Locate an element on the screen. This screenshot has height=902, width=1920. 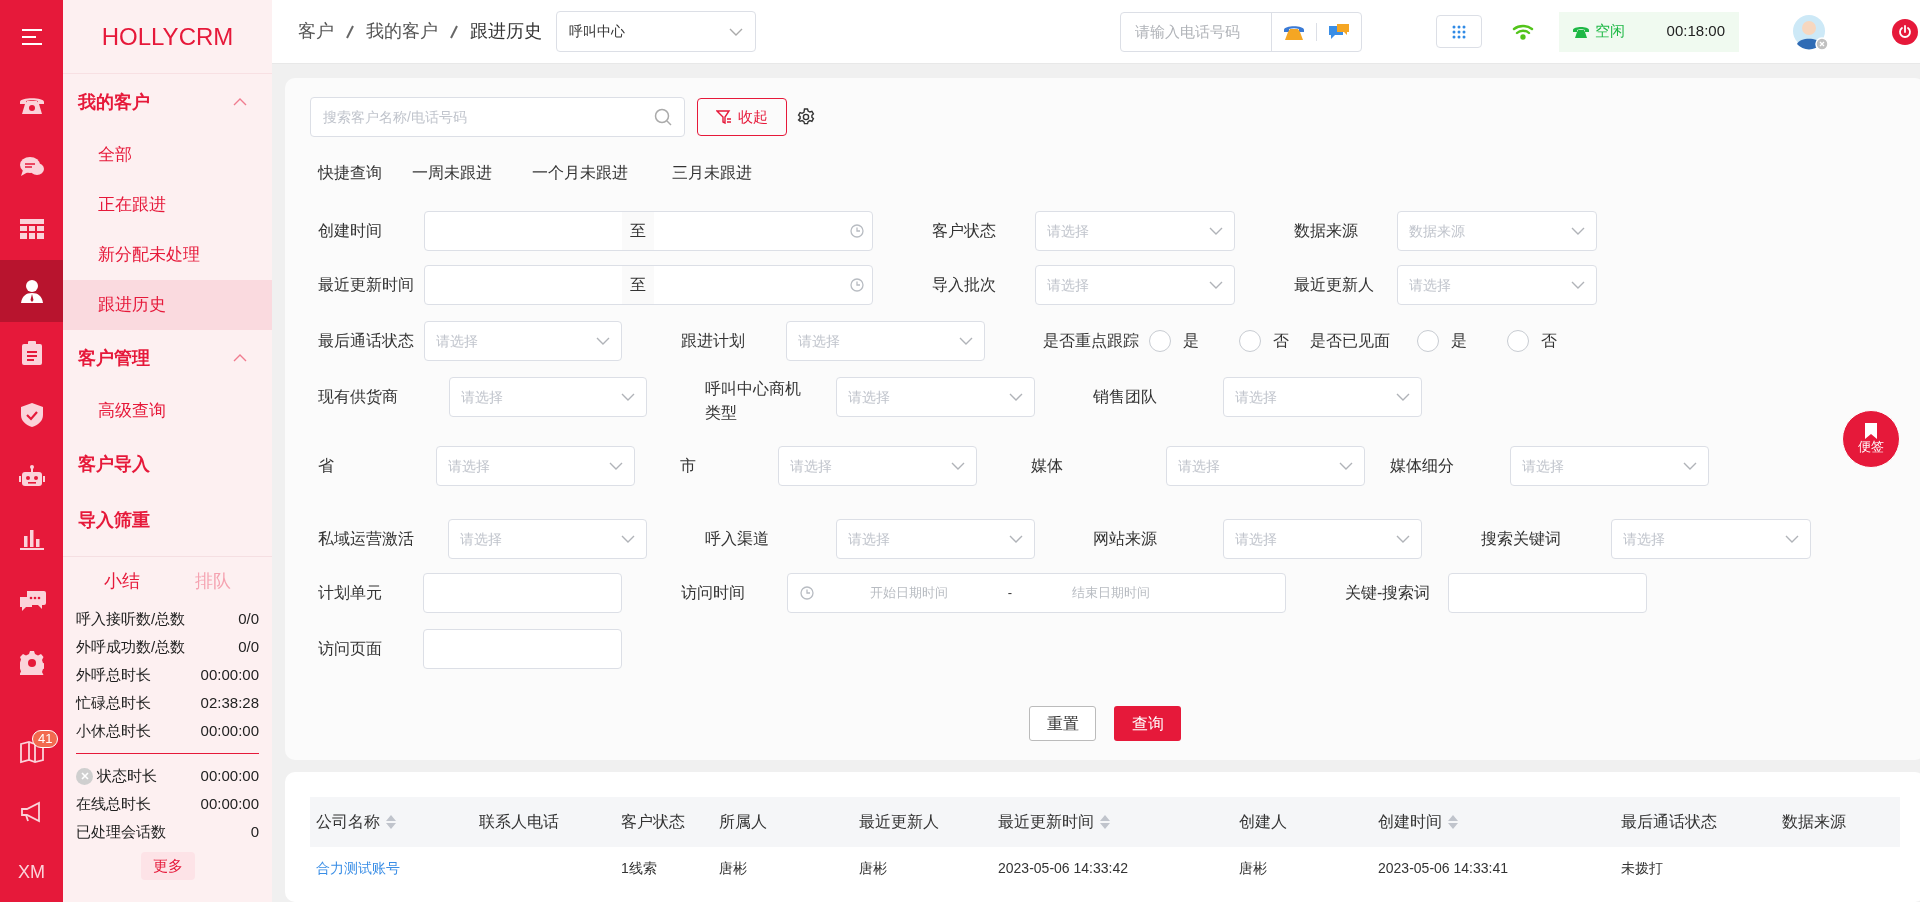
dots-grid-icon is located at coordinates (1459, 31).